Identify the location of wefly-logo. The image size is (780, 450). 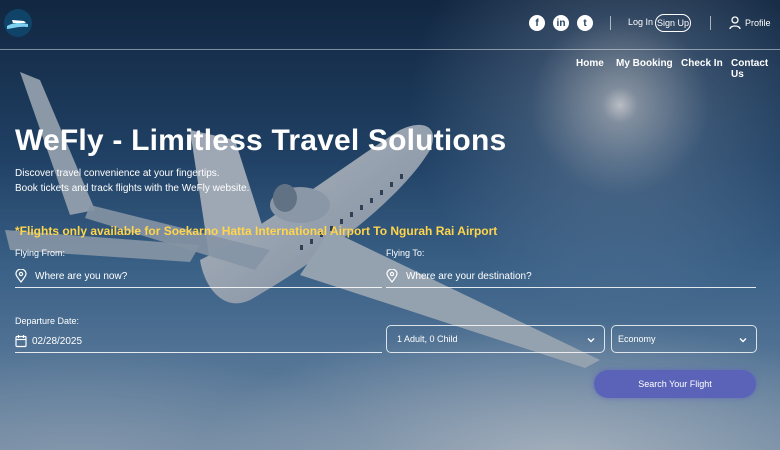
(18, 23).